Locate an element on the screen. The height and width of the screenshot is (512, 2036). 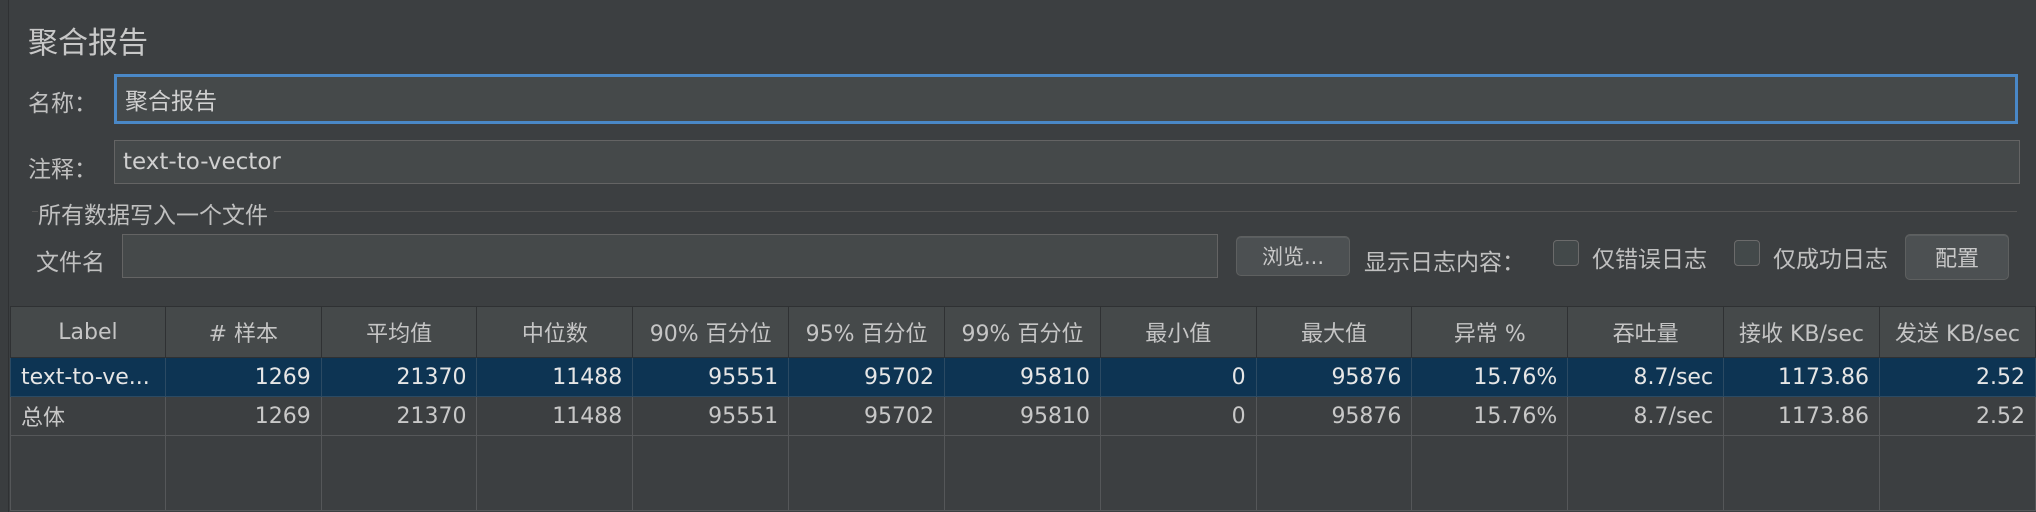
column-header: Label is located at coordinates (88, 332).